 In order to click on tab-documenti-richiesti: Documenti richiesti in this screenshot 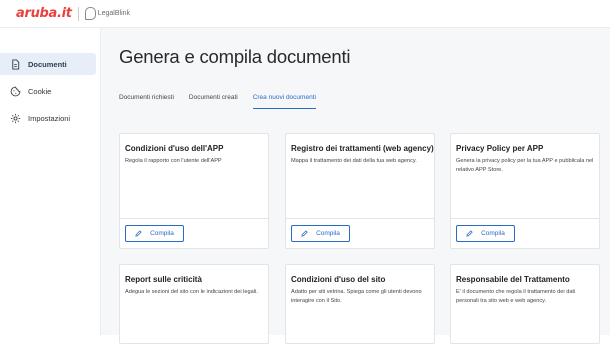, I will do `click(146, 101)`.